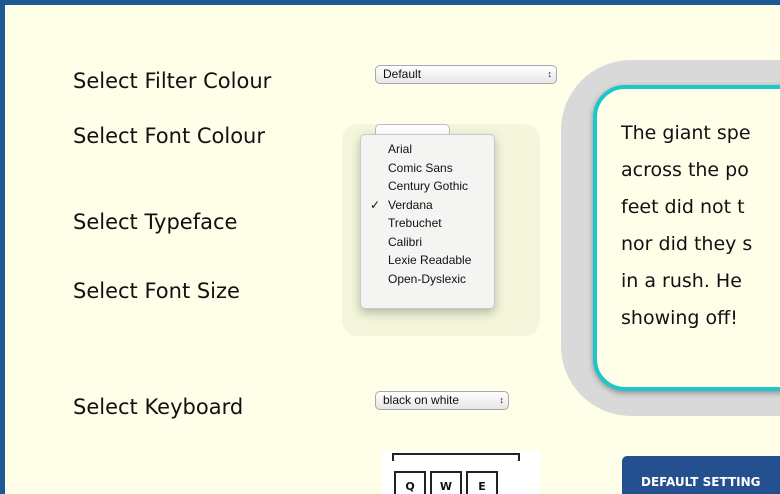 The image size is (780, 494). Describe the element at coordinates (172, 81) in the screenshot. I see `filter-colour-label: Select Filter Colour` at that location.